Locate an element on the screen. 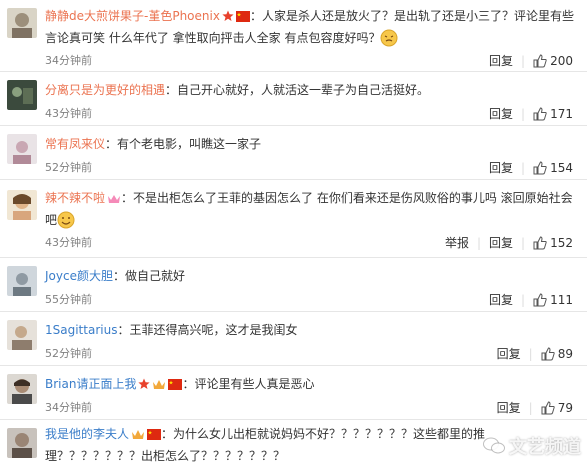  like-button: 111 is located at coordinates (553, 300).